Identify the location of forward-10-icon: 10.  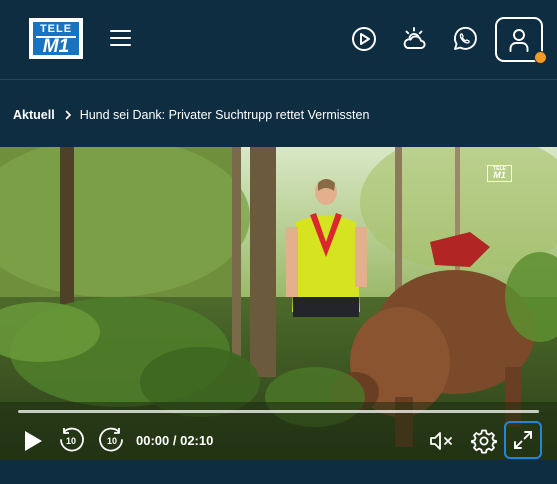
(111, 439).